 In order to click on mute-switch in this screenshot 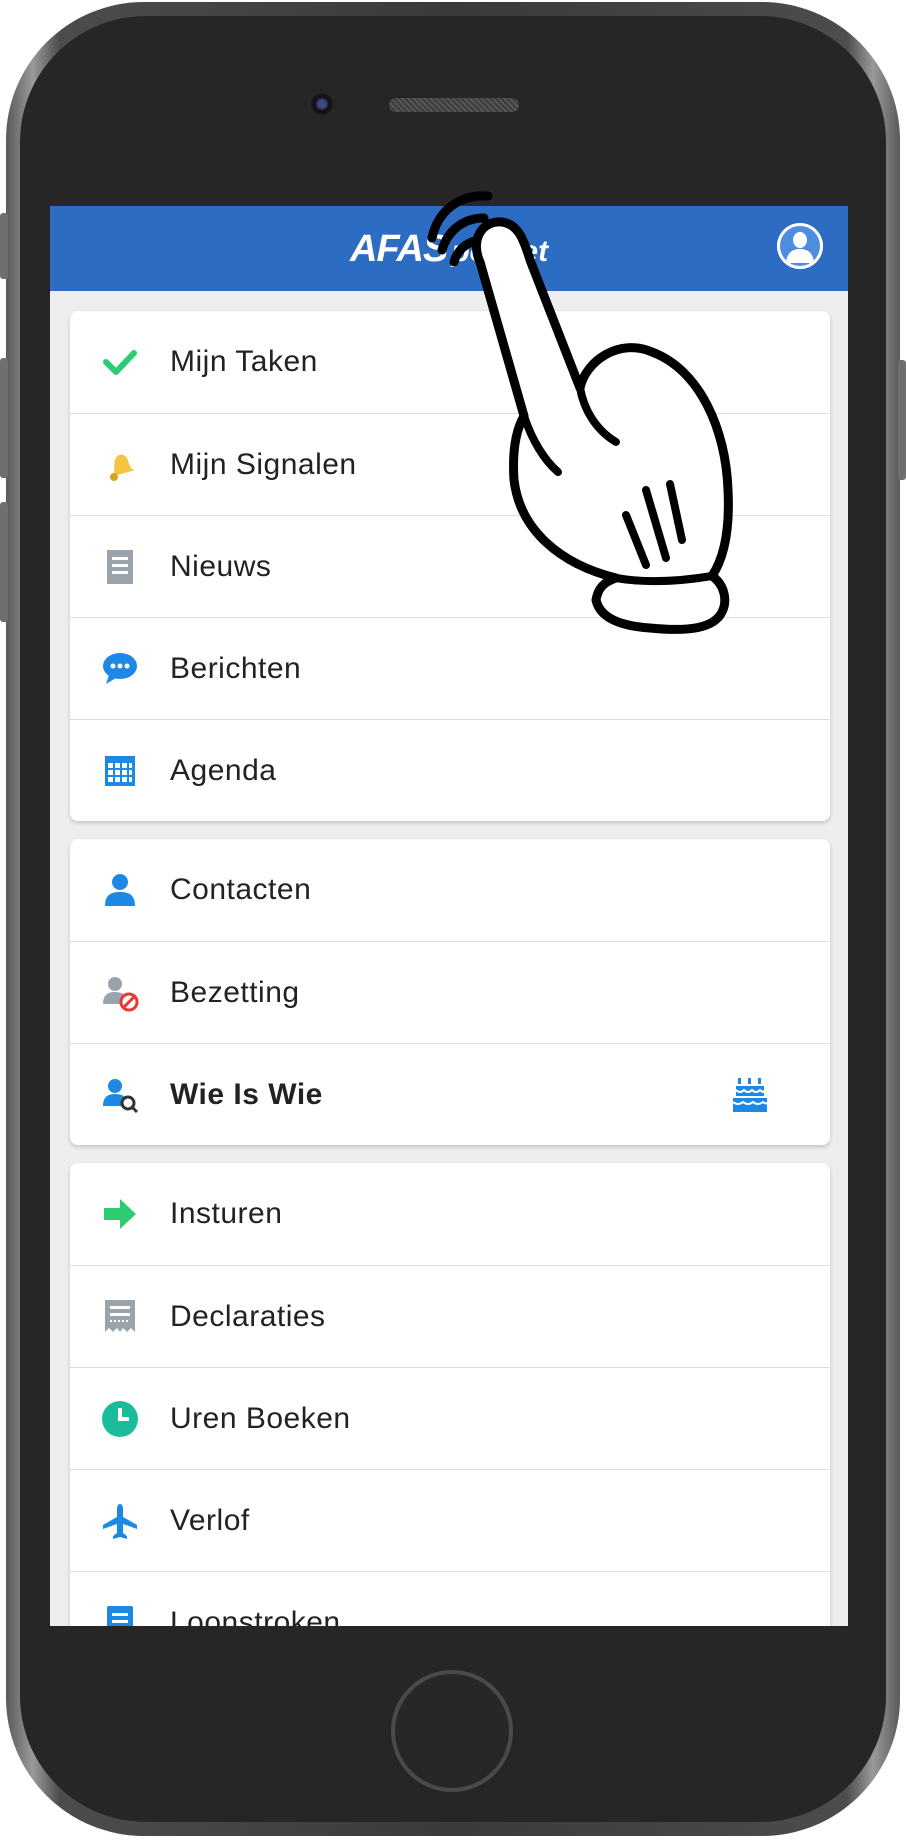, I will do `click(4, 246)`.